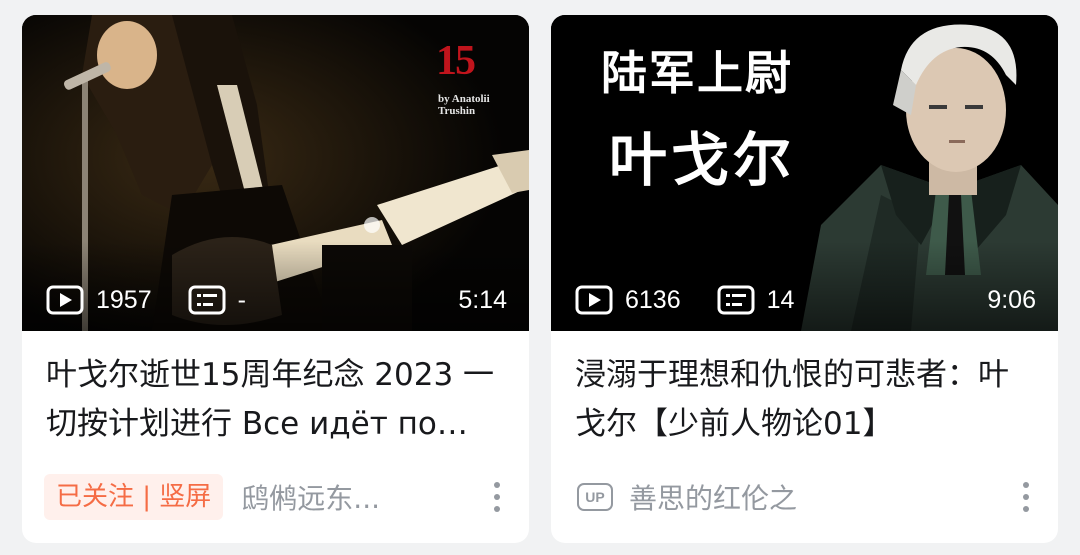 This screenshot has width=1080, height=555. I want to click on comment-count-value: 14, so click(780, 299).